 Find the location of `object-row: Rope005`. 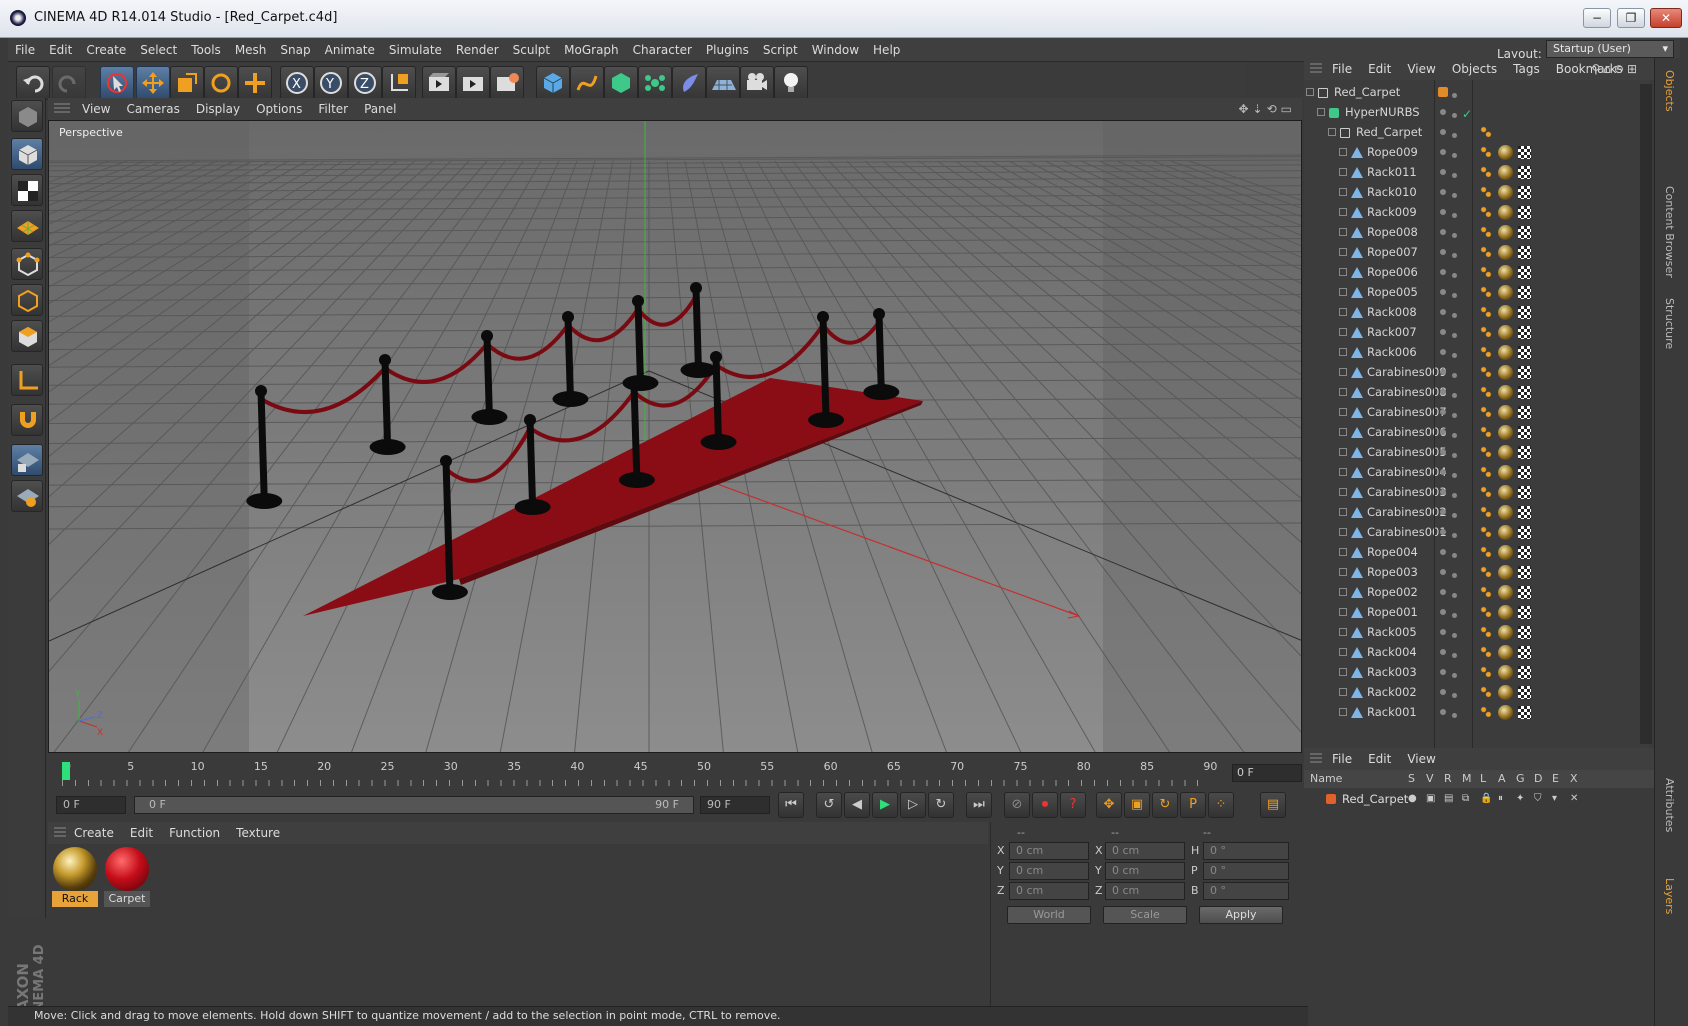

object-row: Rope005 is located at coordinates (1496, 292).